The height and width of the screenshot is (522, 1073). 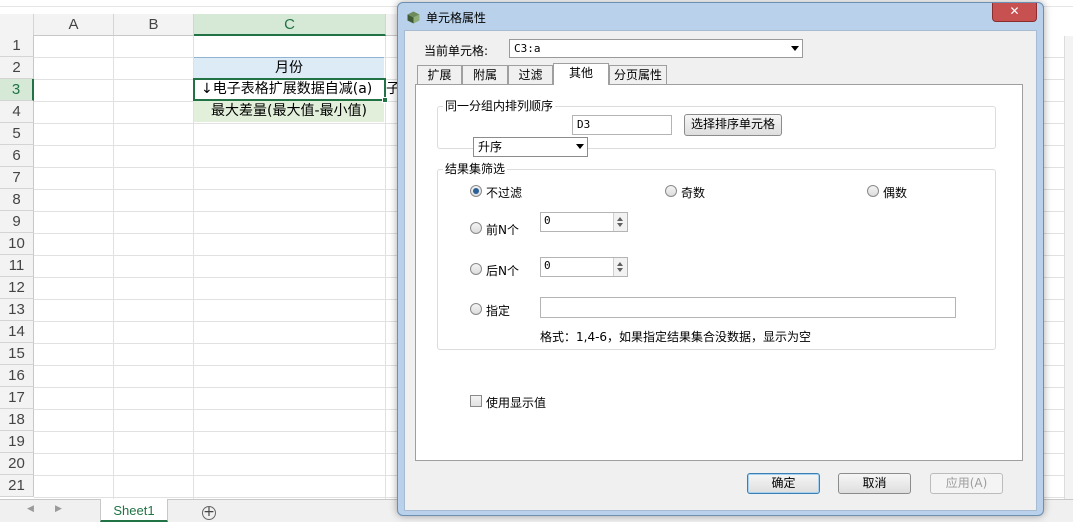 What do you see at coordinates (17, 442) in the screenshot?
I see `row-header-19: 19` at bounding box center [17, 442].